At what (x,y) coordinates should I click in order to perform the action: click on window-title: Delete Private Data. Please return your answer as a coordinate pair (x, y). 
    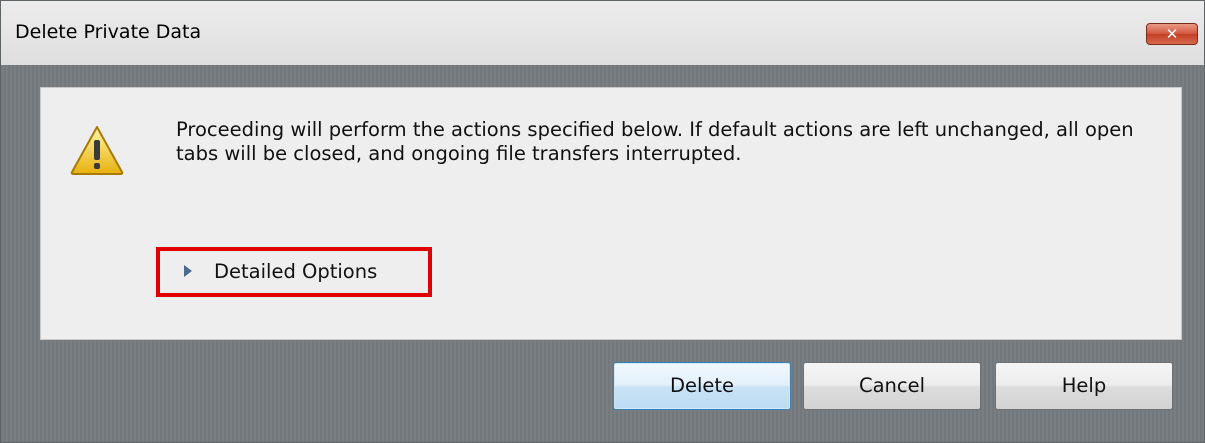
    Looking at the image, I should click on (108, 32).